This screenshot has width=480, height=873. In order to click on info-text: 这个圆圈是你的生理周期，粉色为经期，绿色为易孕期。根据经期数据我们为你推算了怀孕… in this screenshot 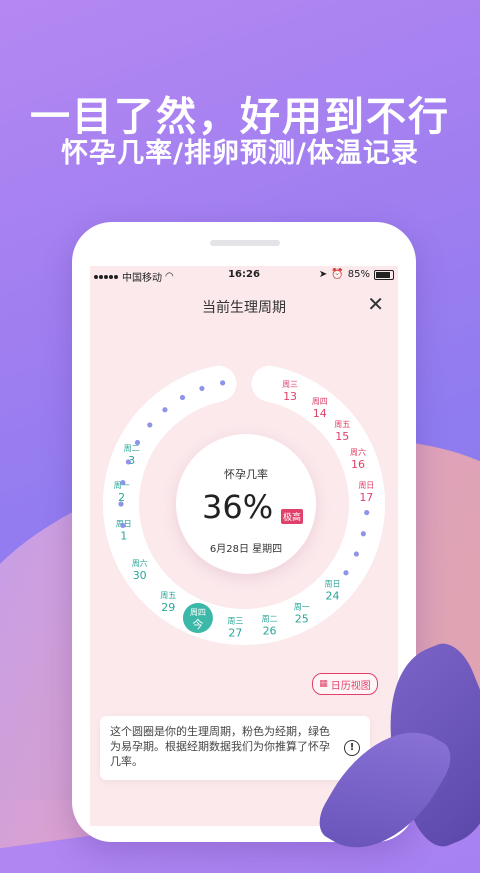, I will do `click(220, 746)`.